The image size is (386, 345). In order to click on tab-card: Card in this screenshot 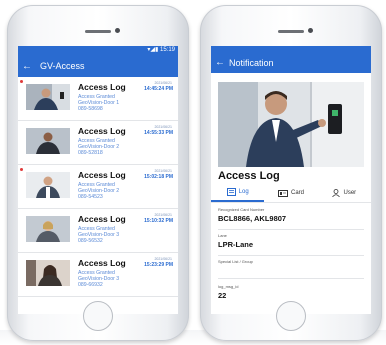, I will do `click(290, 193)`.